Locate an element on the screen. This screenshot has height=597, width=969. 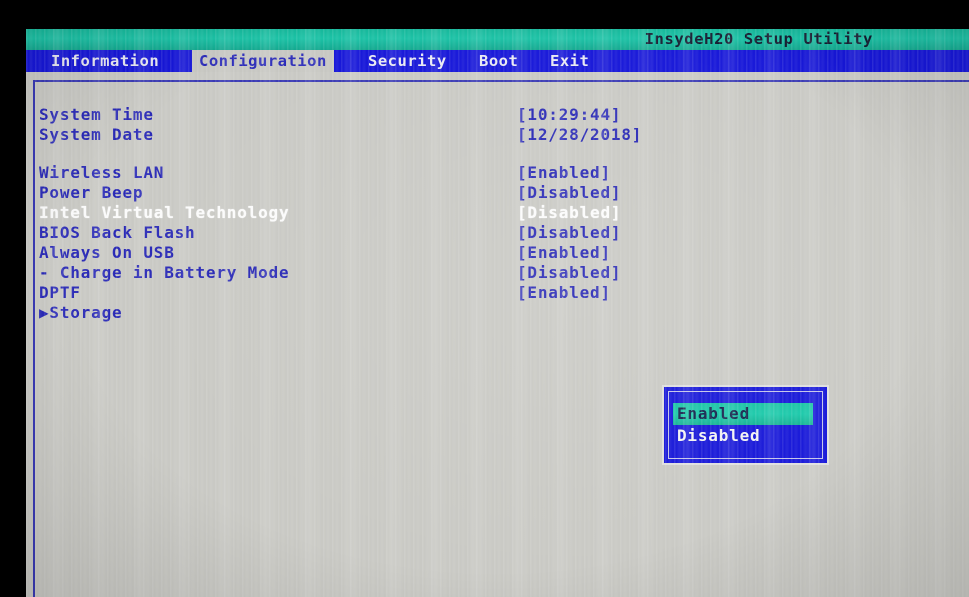
row-spacer is located at coordinates (479, 154).